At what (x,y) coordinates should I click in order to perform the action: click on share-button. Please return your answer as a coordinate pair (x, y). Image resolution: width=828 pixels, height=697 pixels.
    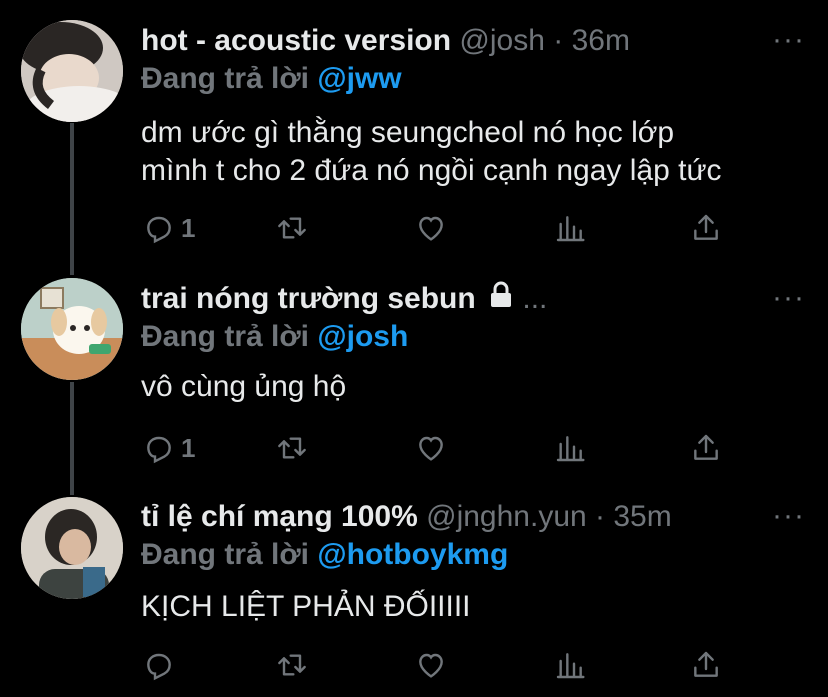
    Looking at the image, I should click on (706, 665).